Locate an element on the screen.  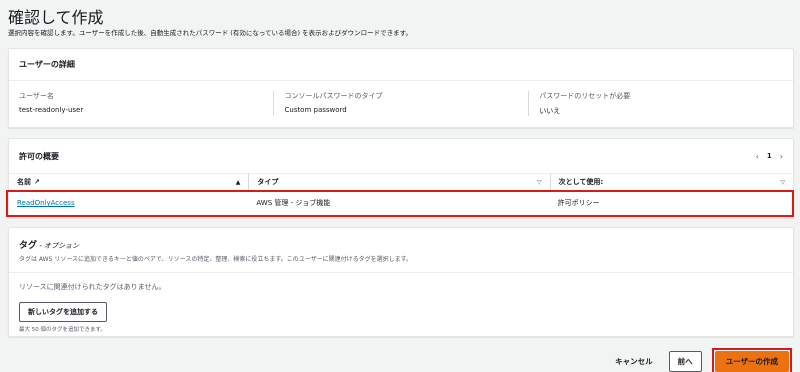
page-number: 1 is located at coordinates (769, 156).